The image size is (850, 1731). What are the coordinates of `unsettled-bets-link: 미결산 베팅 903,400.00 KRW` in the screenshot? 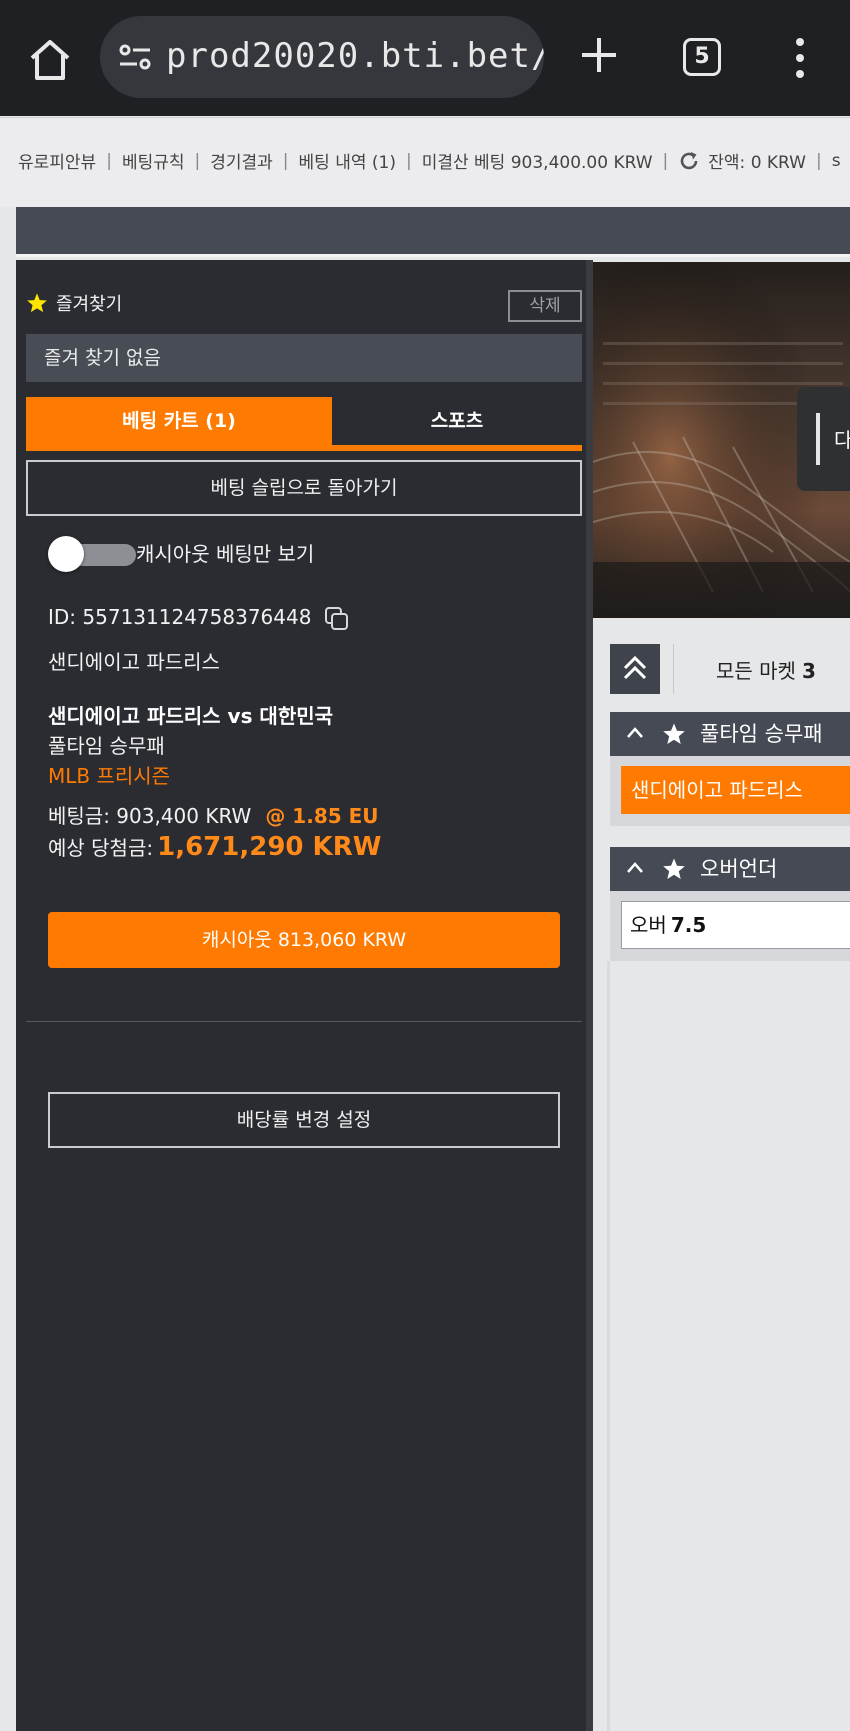 It's located at (537, 160).